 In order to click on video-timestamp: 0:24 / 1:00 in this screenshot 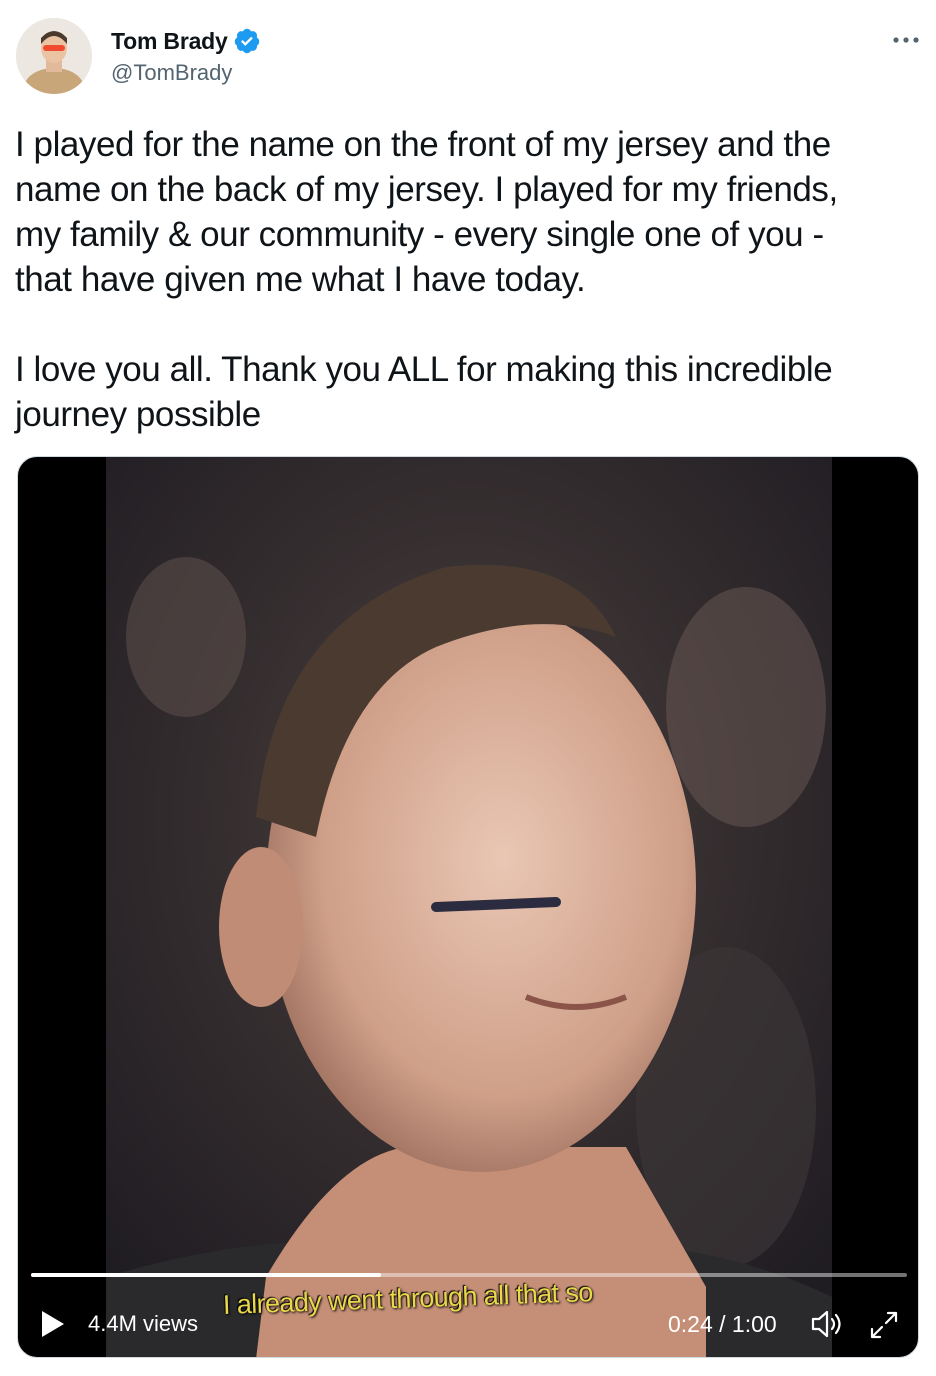, I will do `click(722, 1324)`.